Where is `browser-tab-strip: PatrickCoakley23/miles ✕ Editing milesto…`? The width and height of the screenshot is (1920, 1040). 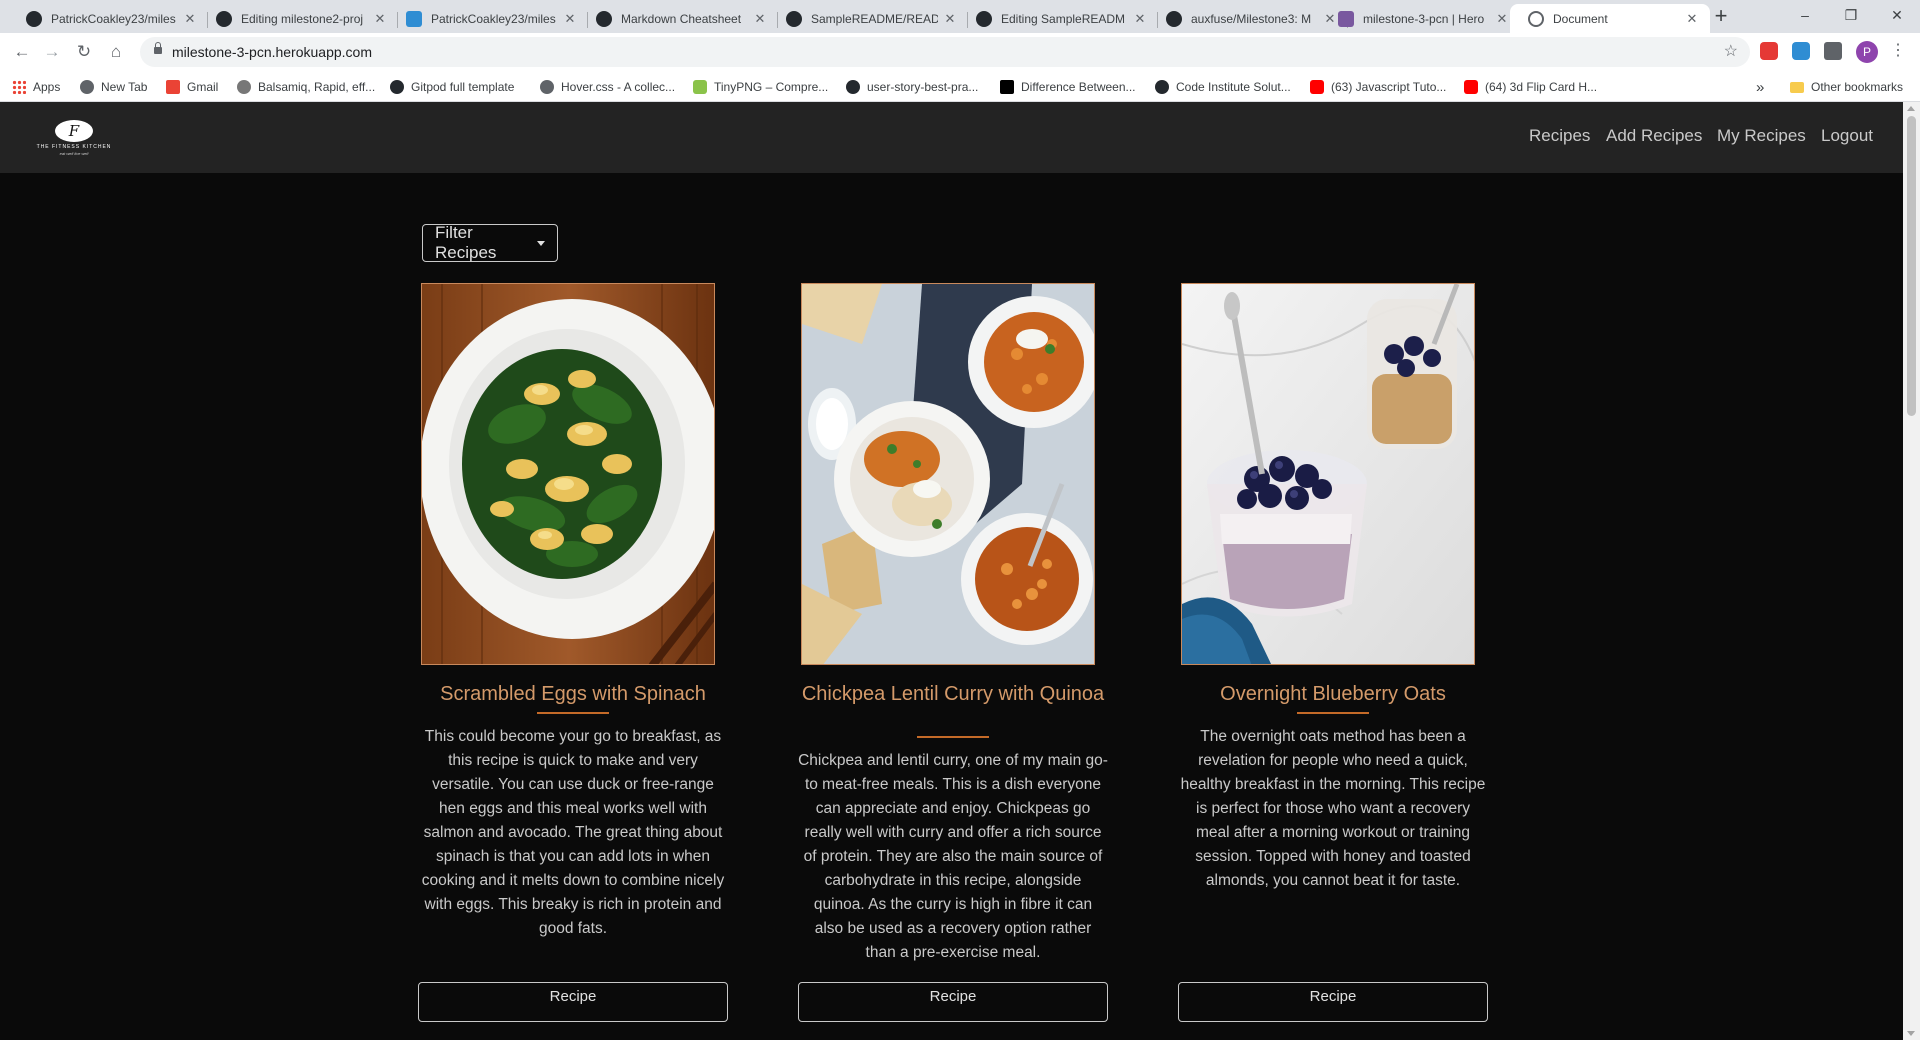
browser-tab-strip: PatrickCoakley23/miles ✕ Editing milesto… is located at coordinates (960, 16).